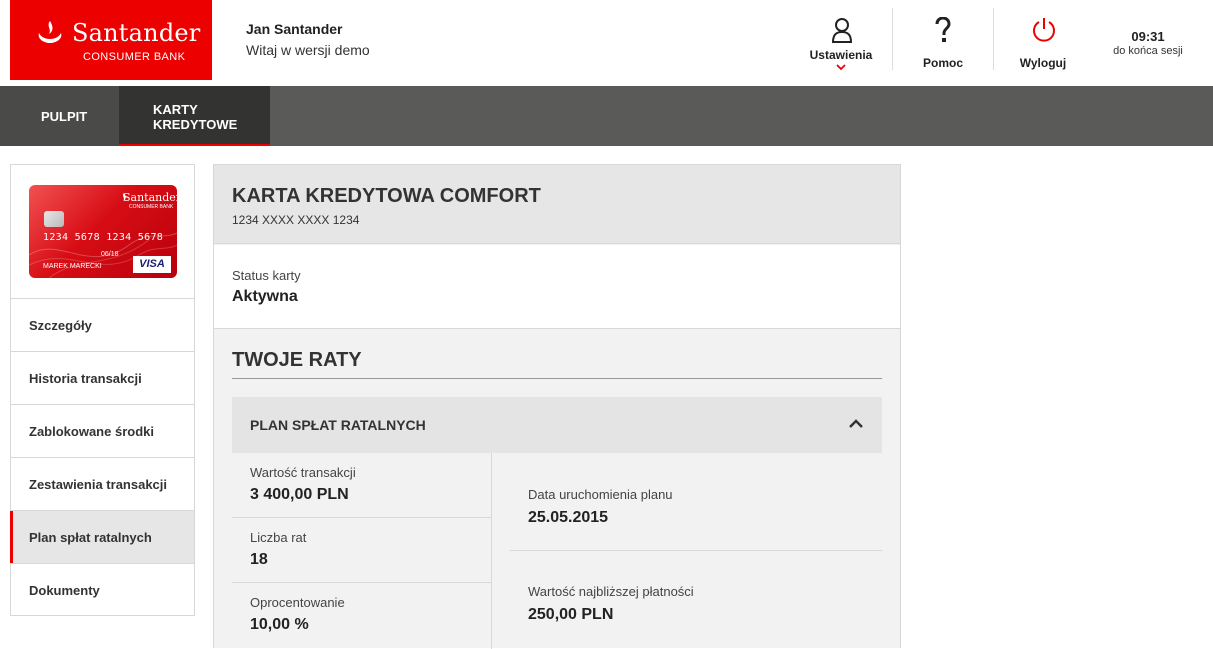 The image size is (1213, 649). Describe the element at coordinates (606, 116) in the screenshot. I see `main-nav: PULPIT KARTY KREDYTOWE` at that location.